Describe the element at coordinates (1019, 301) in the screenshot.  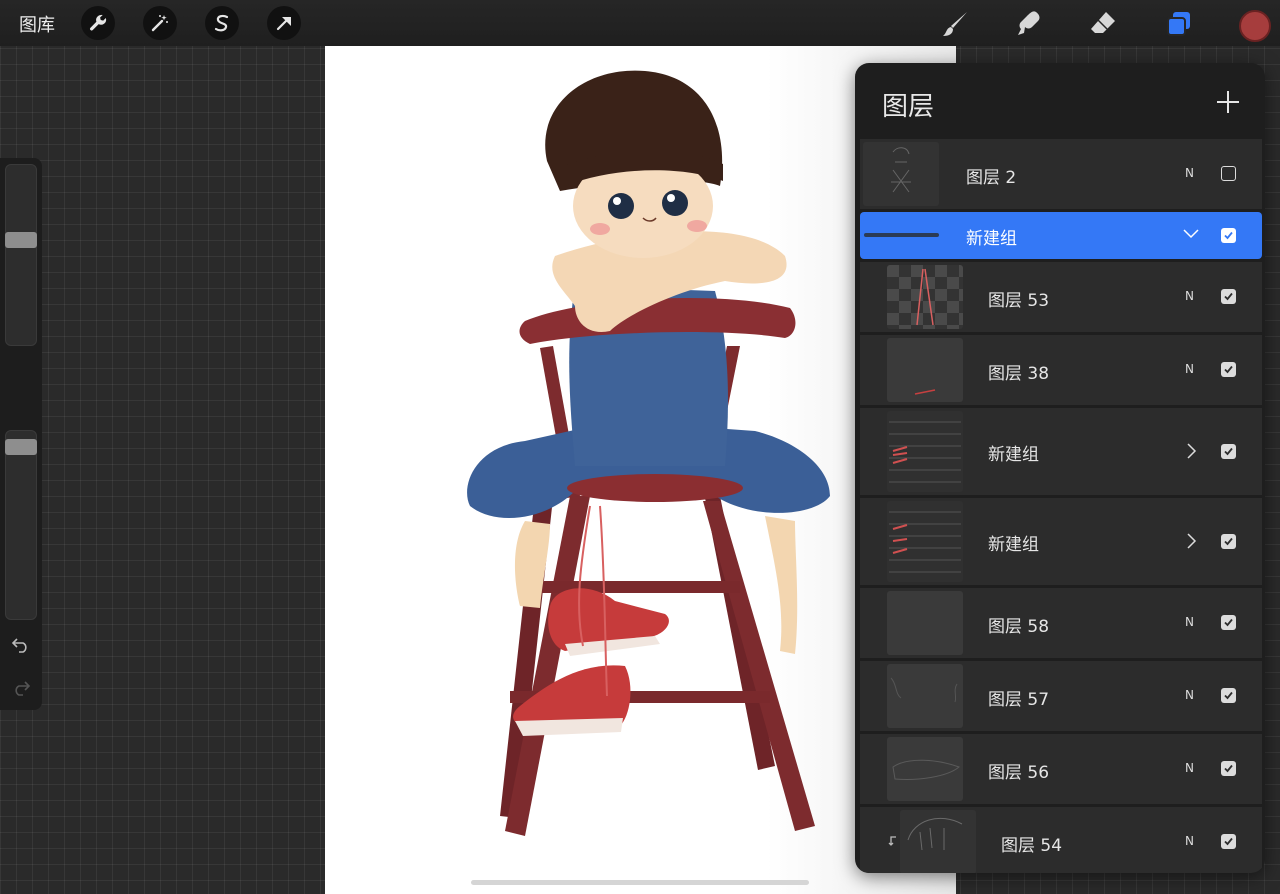
I see `layer-name: 图层 53` at that location.